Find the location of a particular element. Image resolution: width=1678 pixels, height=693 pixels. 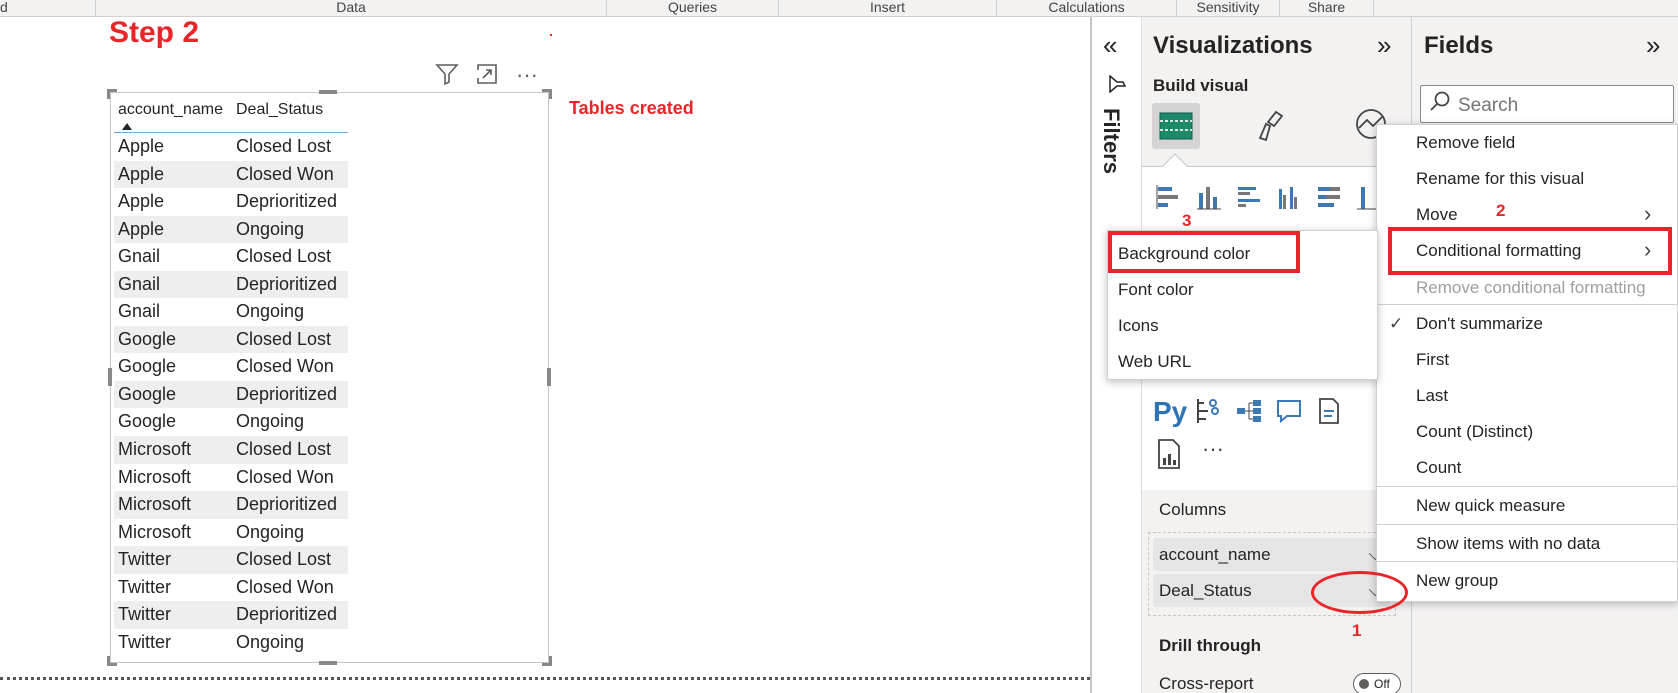

build-visual-tab is located at coordinates (1176, 126).